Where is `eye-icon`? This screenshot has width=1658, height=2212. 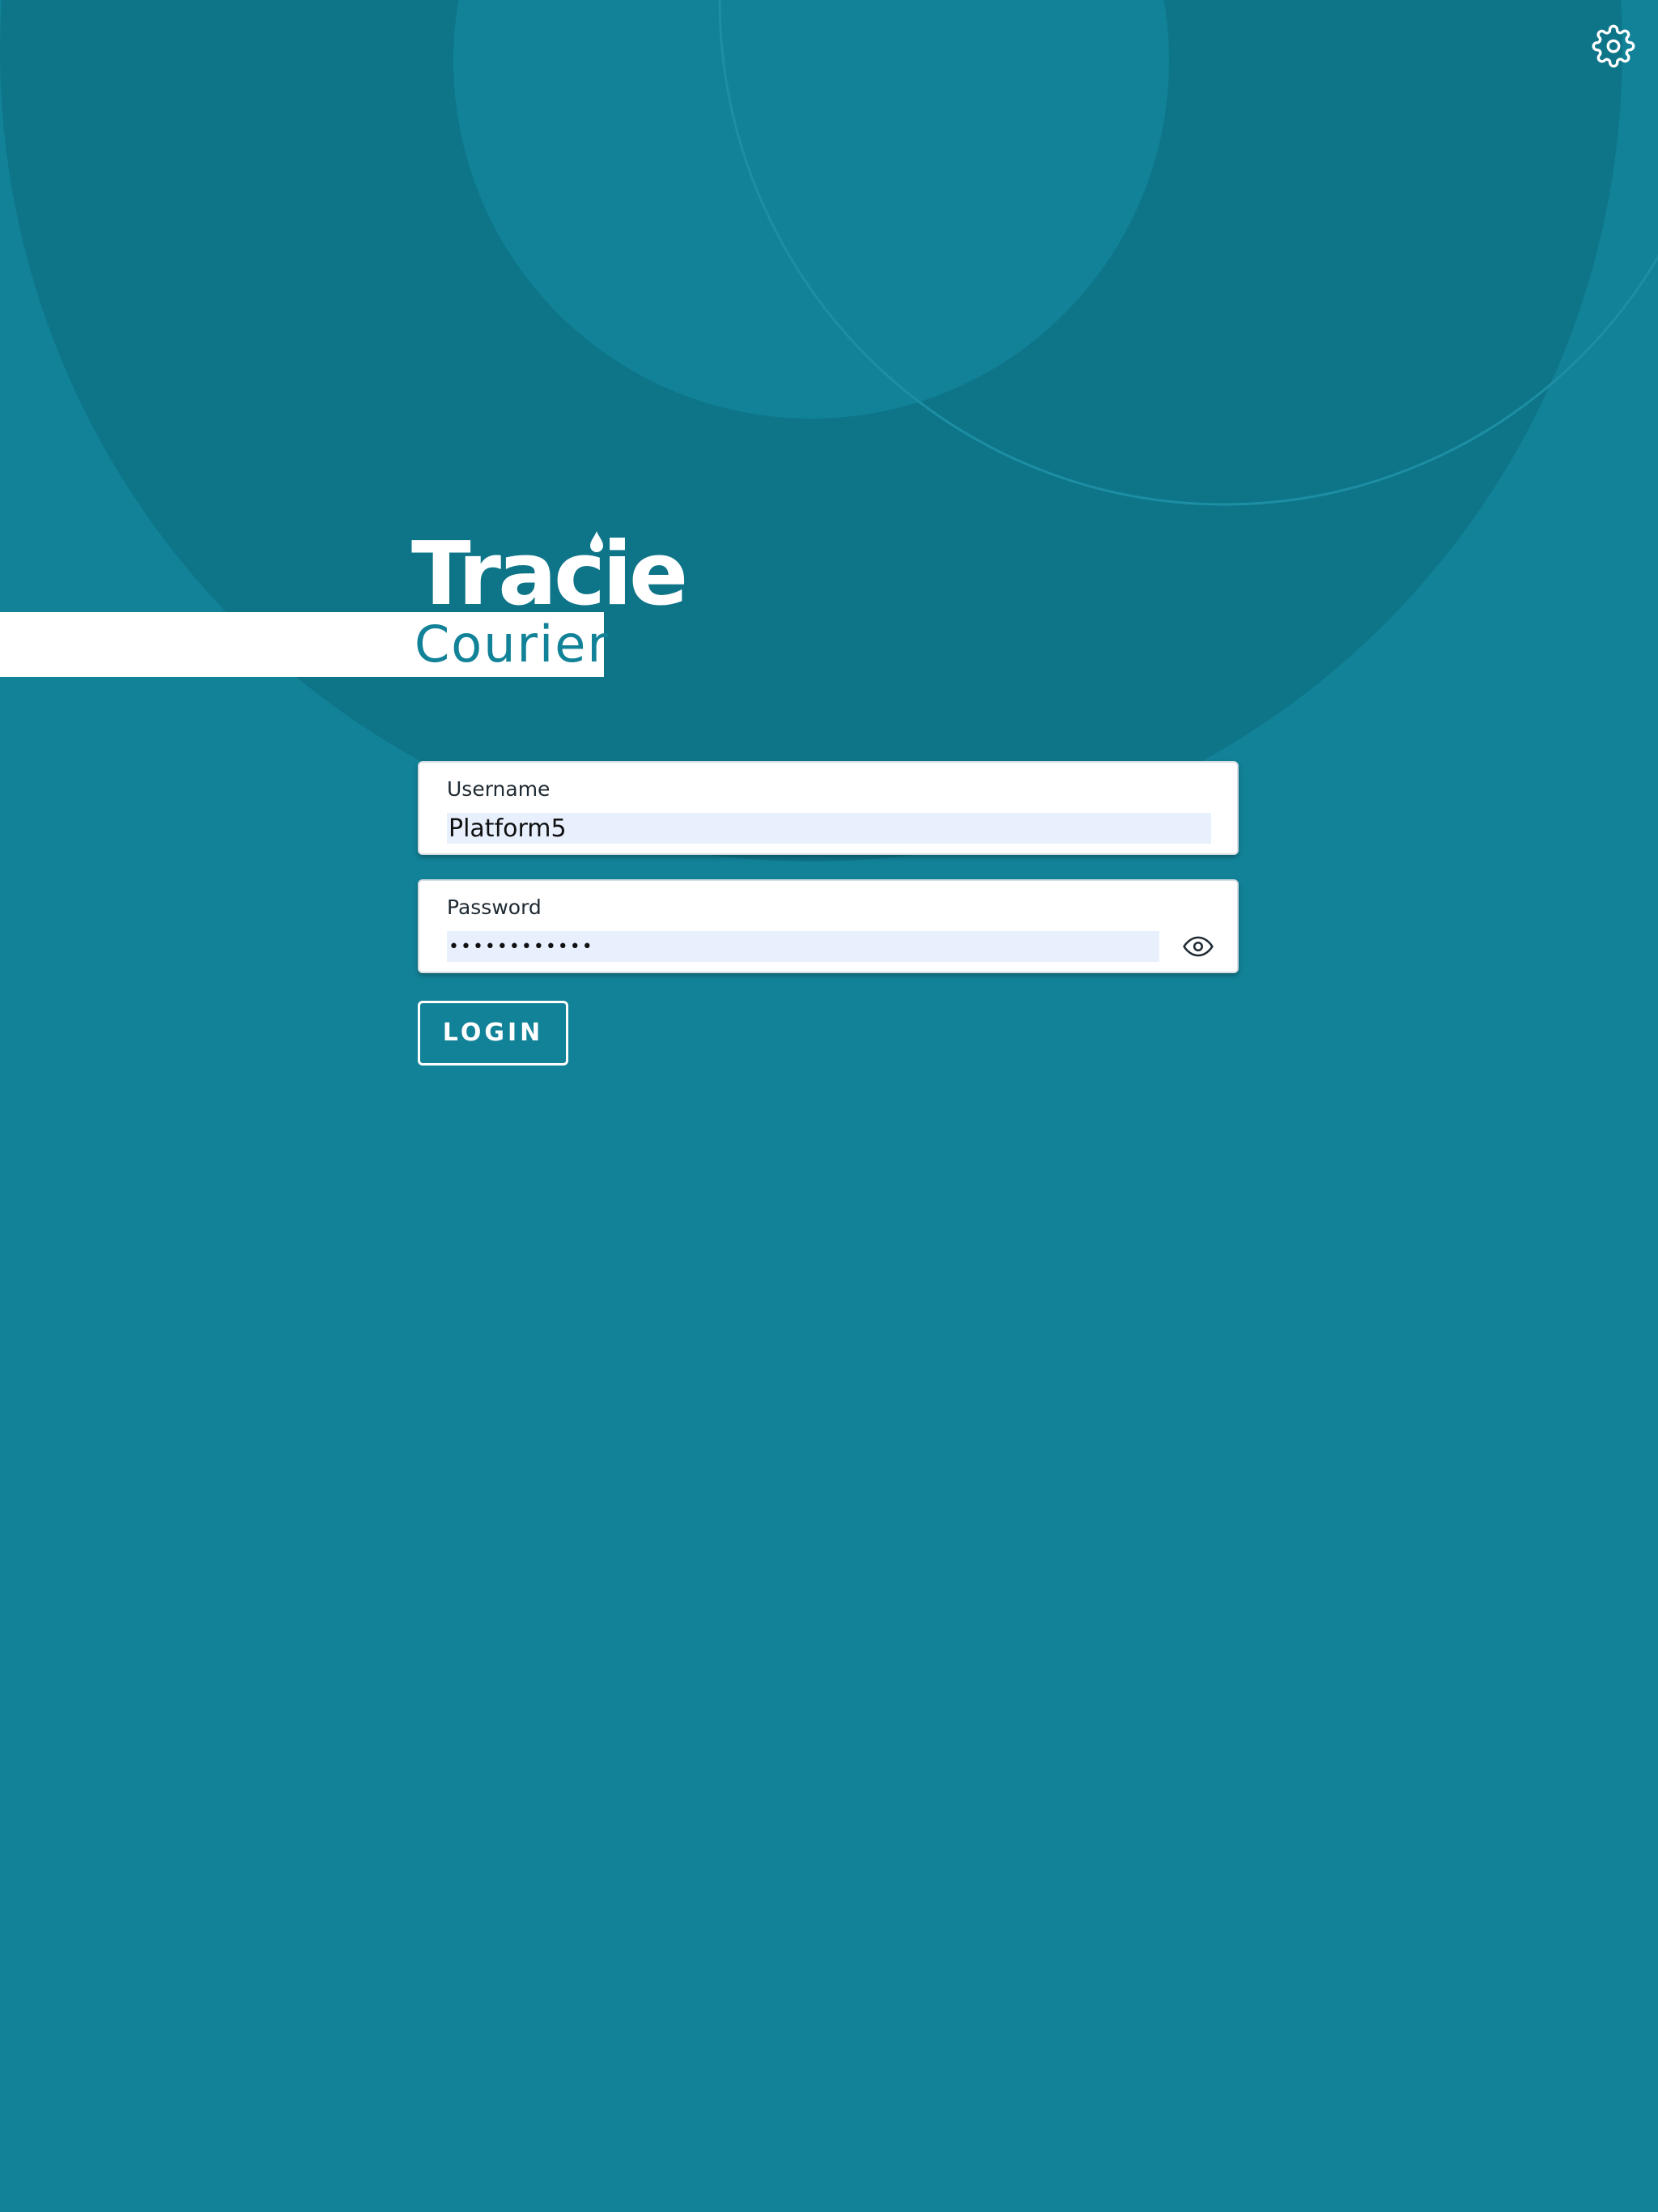 eye-icon is located at coordinates (1198, 946).